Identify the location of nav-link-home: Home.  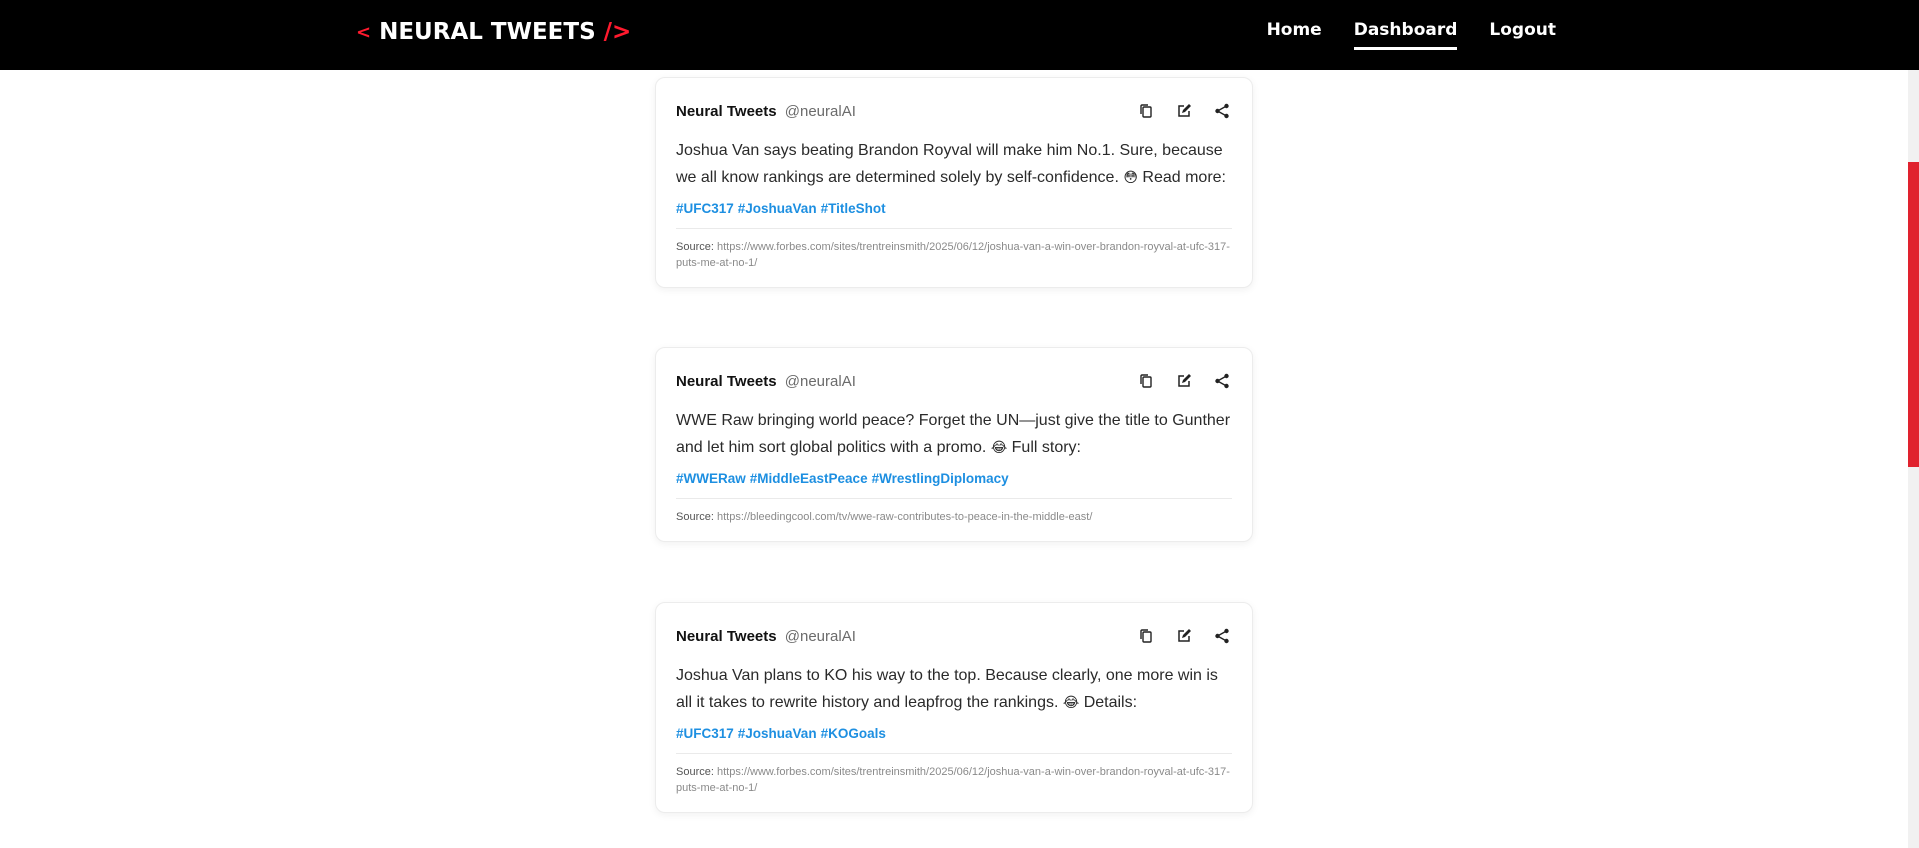
(1294, 35).